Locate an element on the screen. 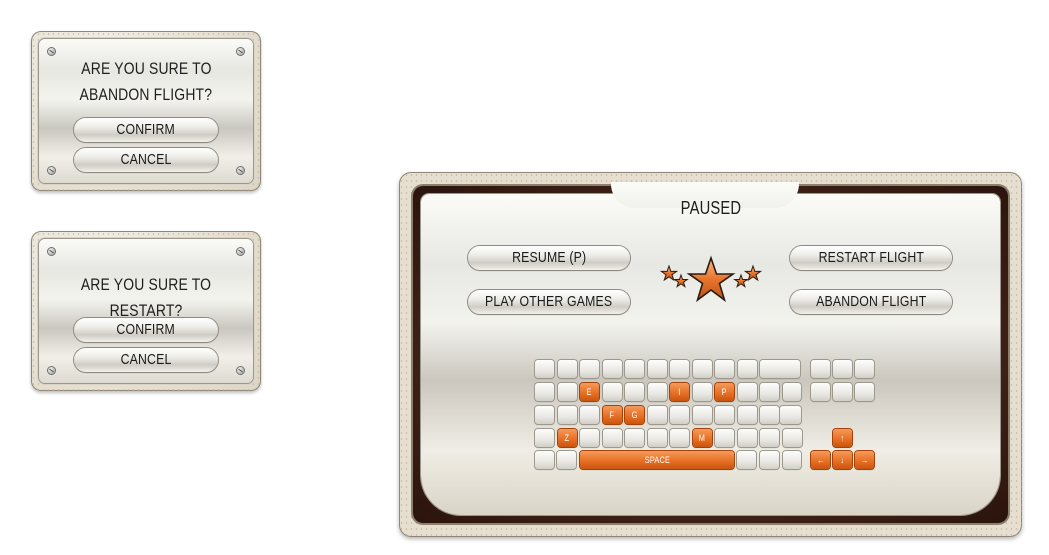 Image resolution: width=1049 pixels, height=555 pixels. key-f: F is located at coordinates (612, 415).